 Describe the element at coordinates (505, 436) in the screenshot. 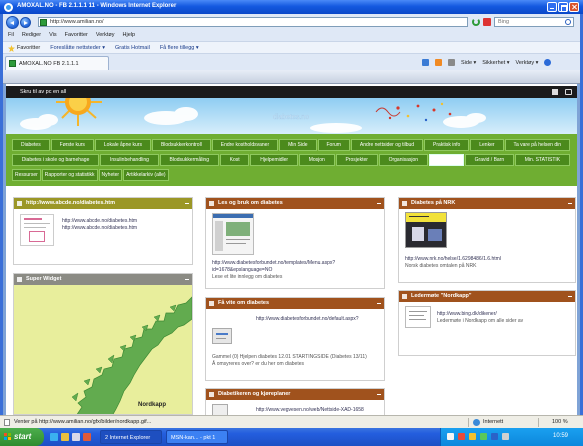

I see `tray-usb-icon` at that location.